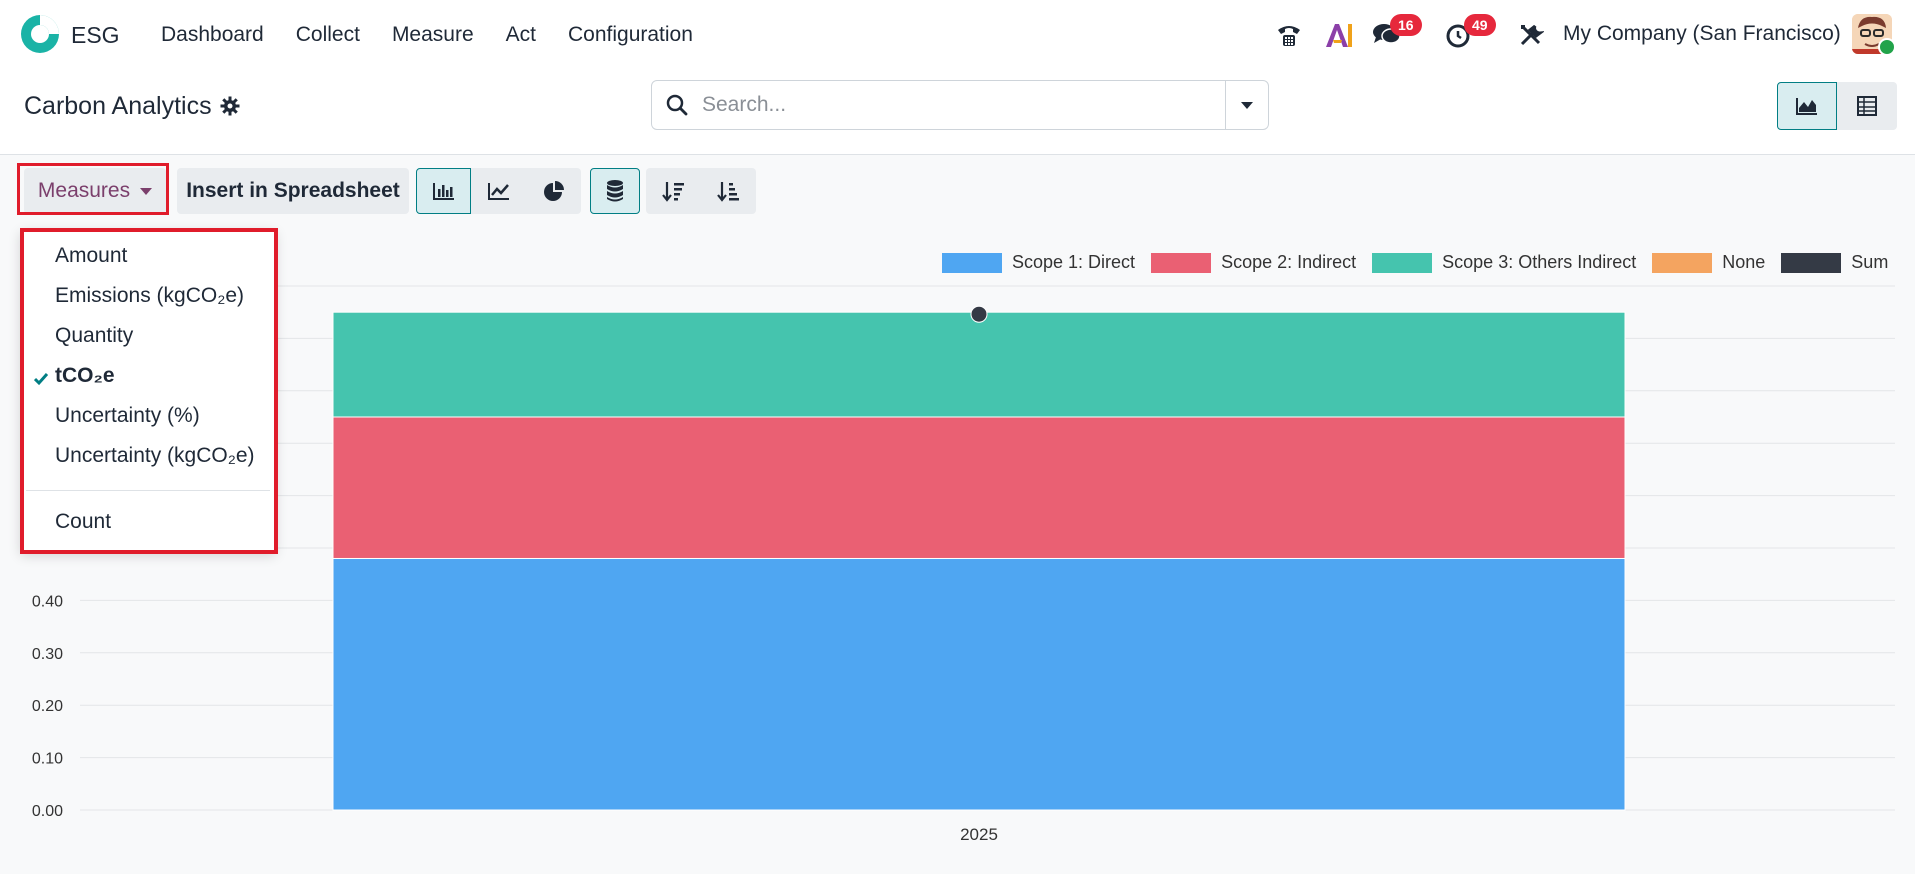 The image size is (1915, 874). I want to click on area-chart-icon, so click(1806, 106).